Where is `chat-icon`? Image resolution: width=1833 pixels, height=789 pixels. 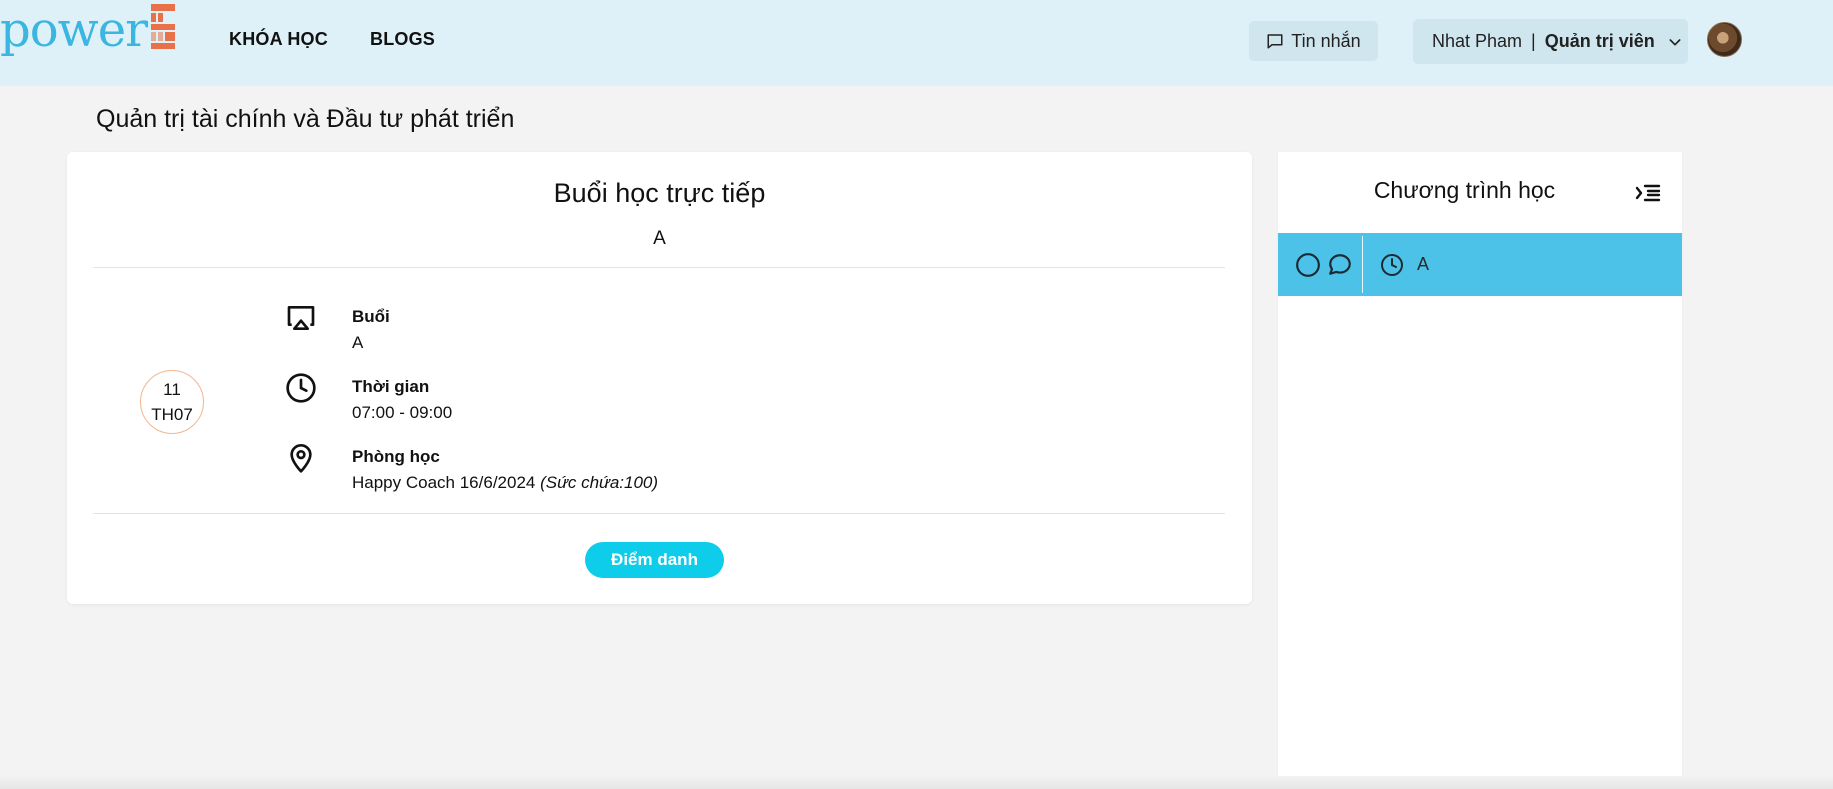
chat-icon is located at coordinates (1275, 41).